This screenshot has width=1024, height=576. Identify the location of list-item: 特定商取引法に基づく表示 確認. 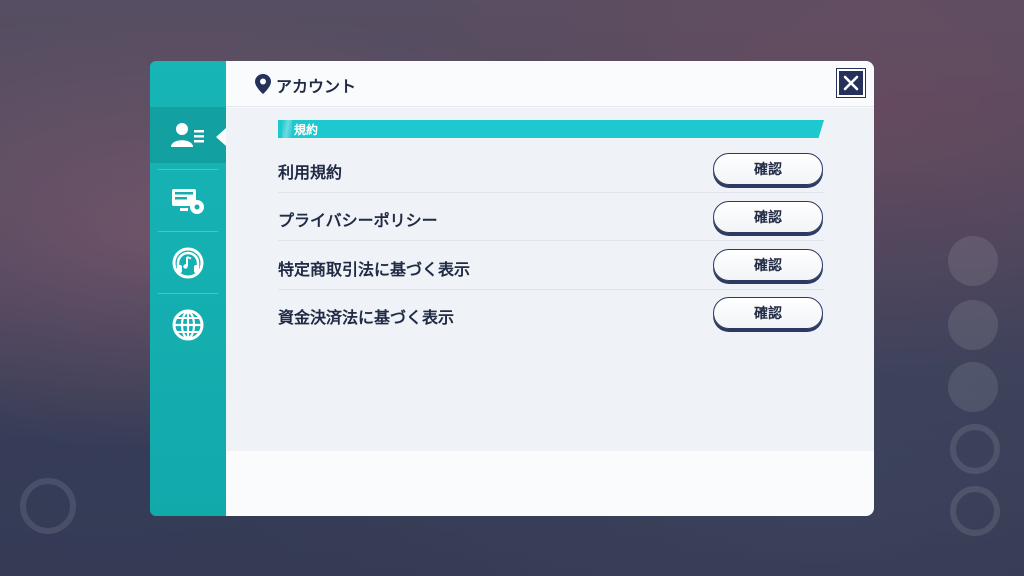
(551, 266).